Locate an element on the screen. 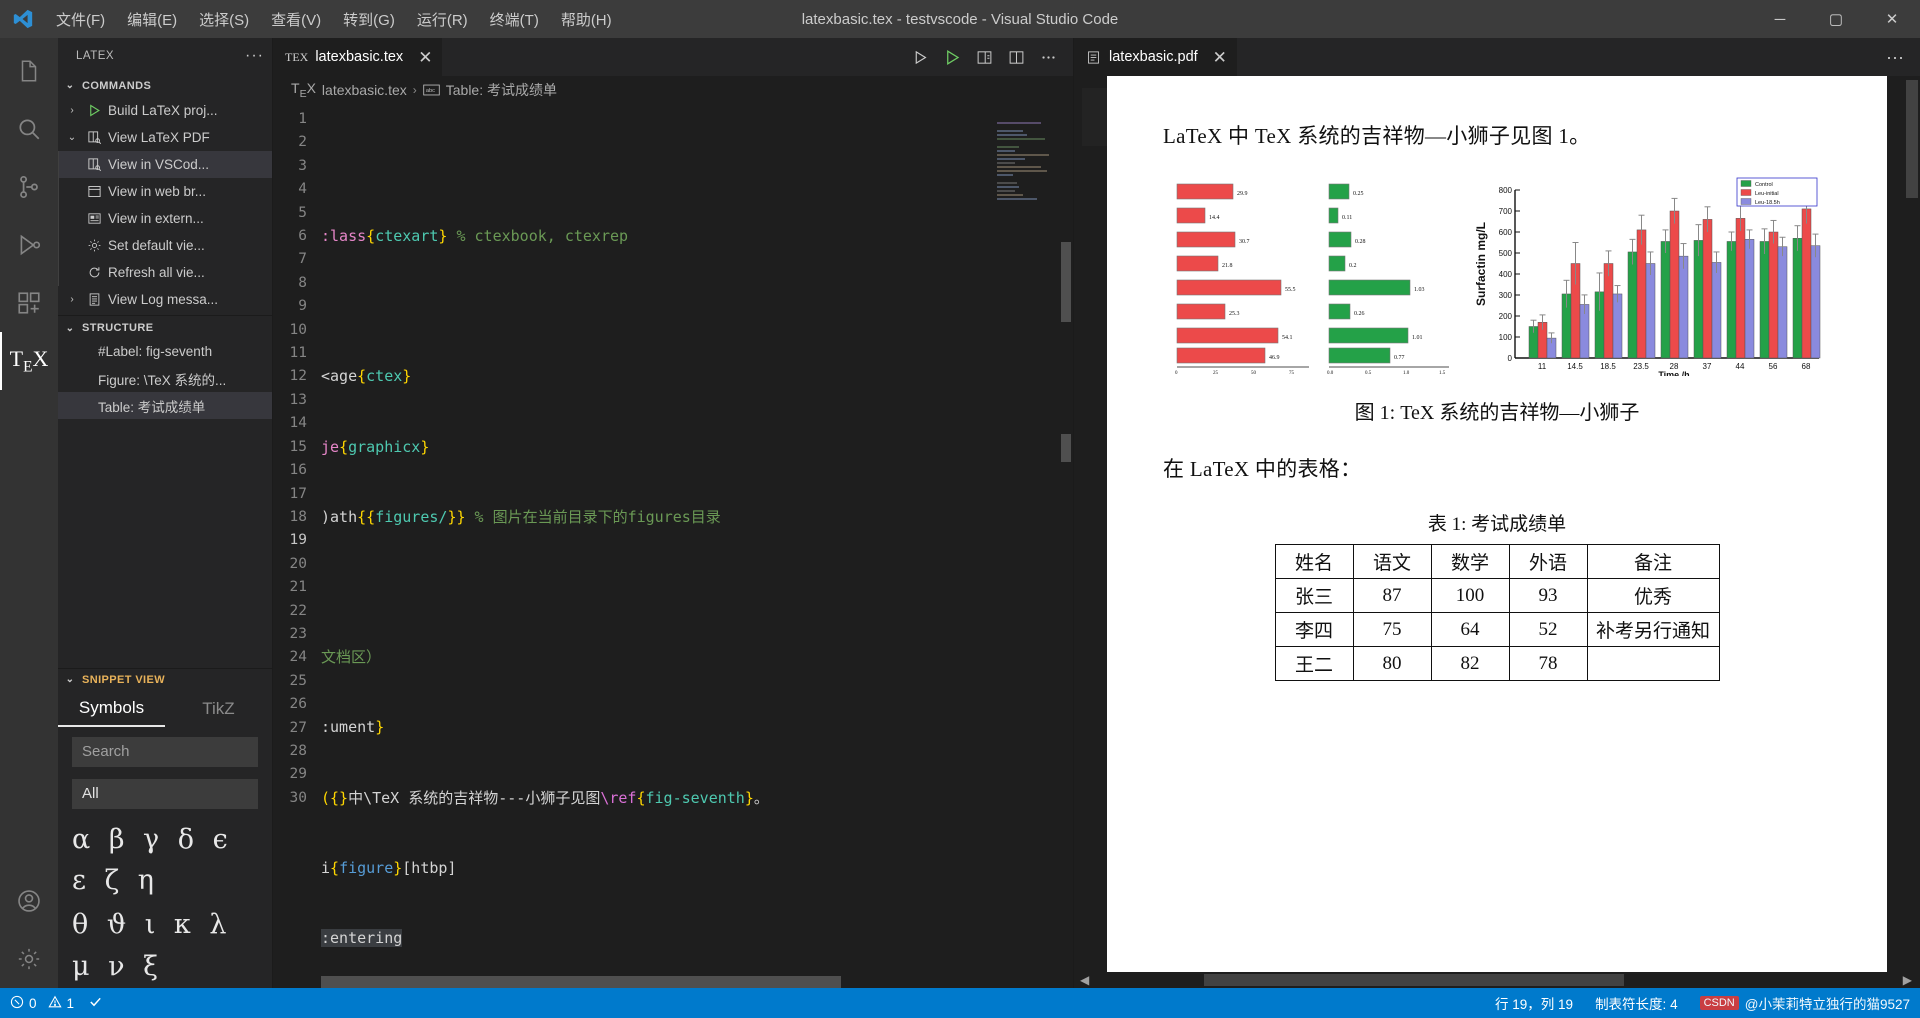  tex-icon: TEX is located at coordinates (29, 360).